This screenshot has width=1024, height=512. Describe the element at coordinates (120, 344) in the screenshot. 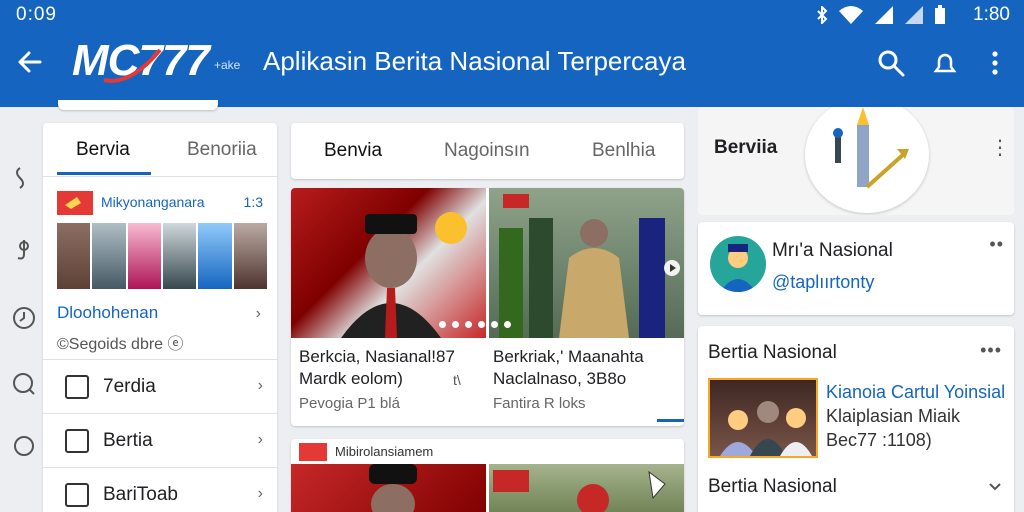

I see `strip-subtitle: ©Segoids dbre ⓔ` at that location.